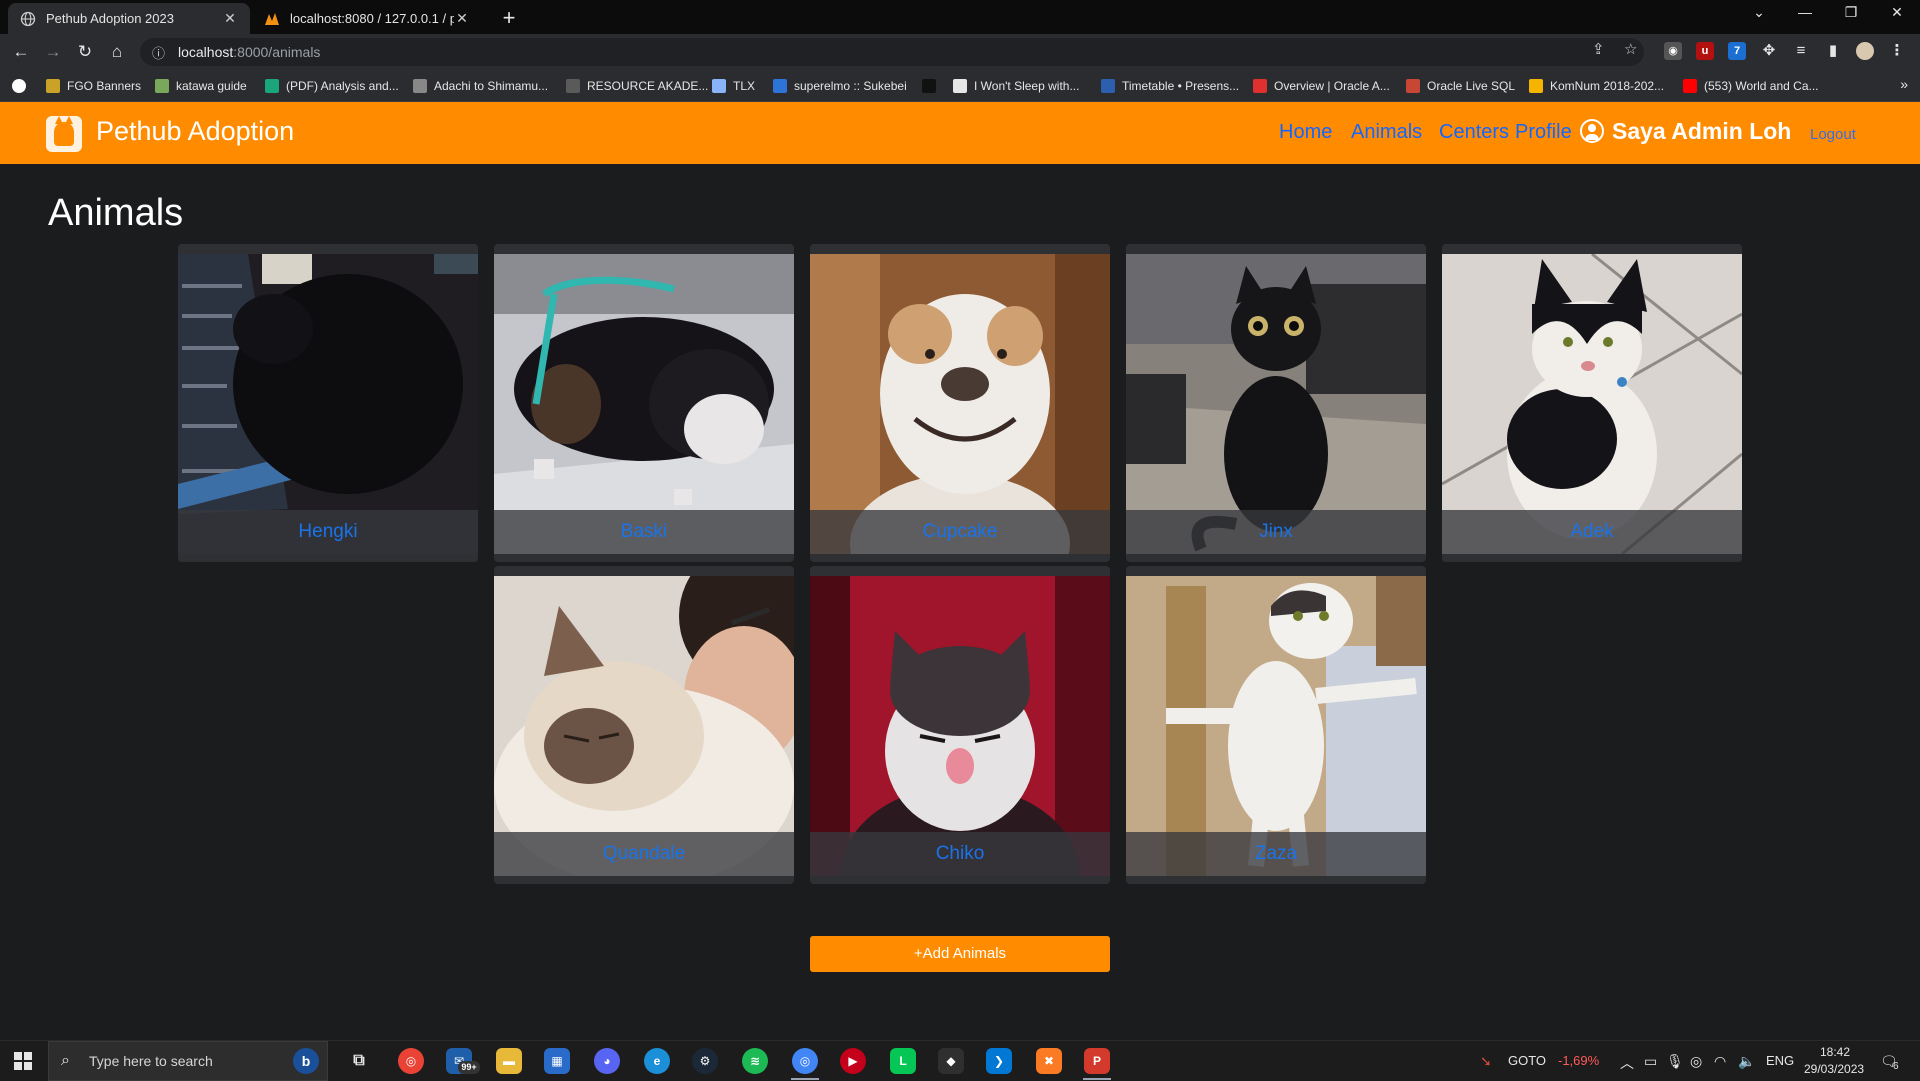  Describe the element at coordinates (557, 1061) in the screenshot. I see `store-icon: ▦` at that location.